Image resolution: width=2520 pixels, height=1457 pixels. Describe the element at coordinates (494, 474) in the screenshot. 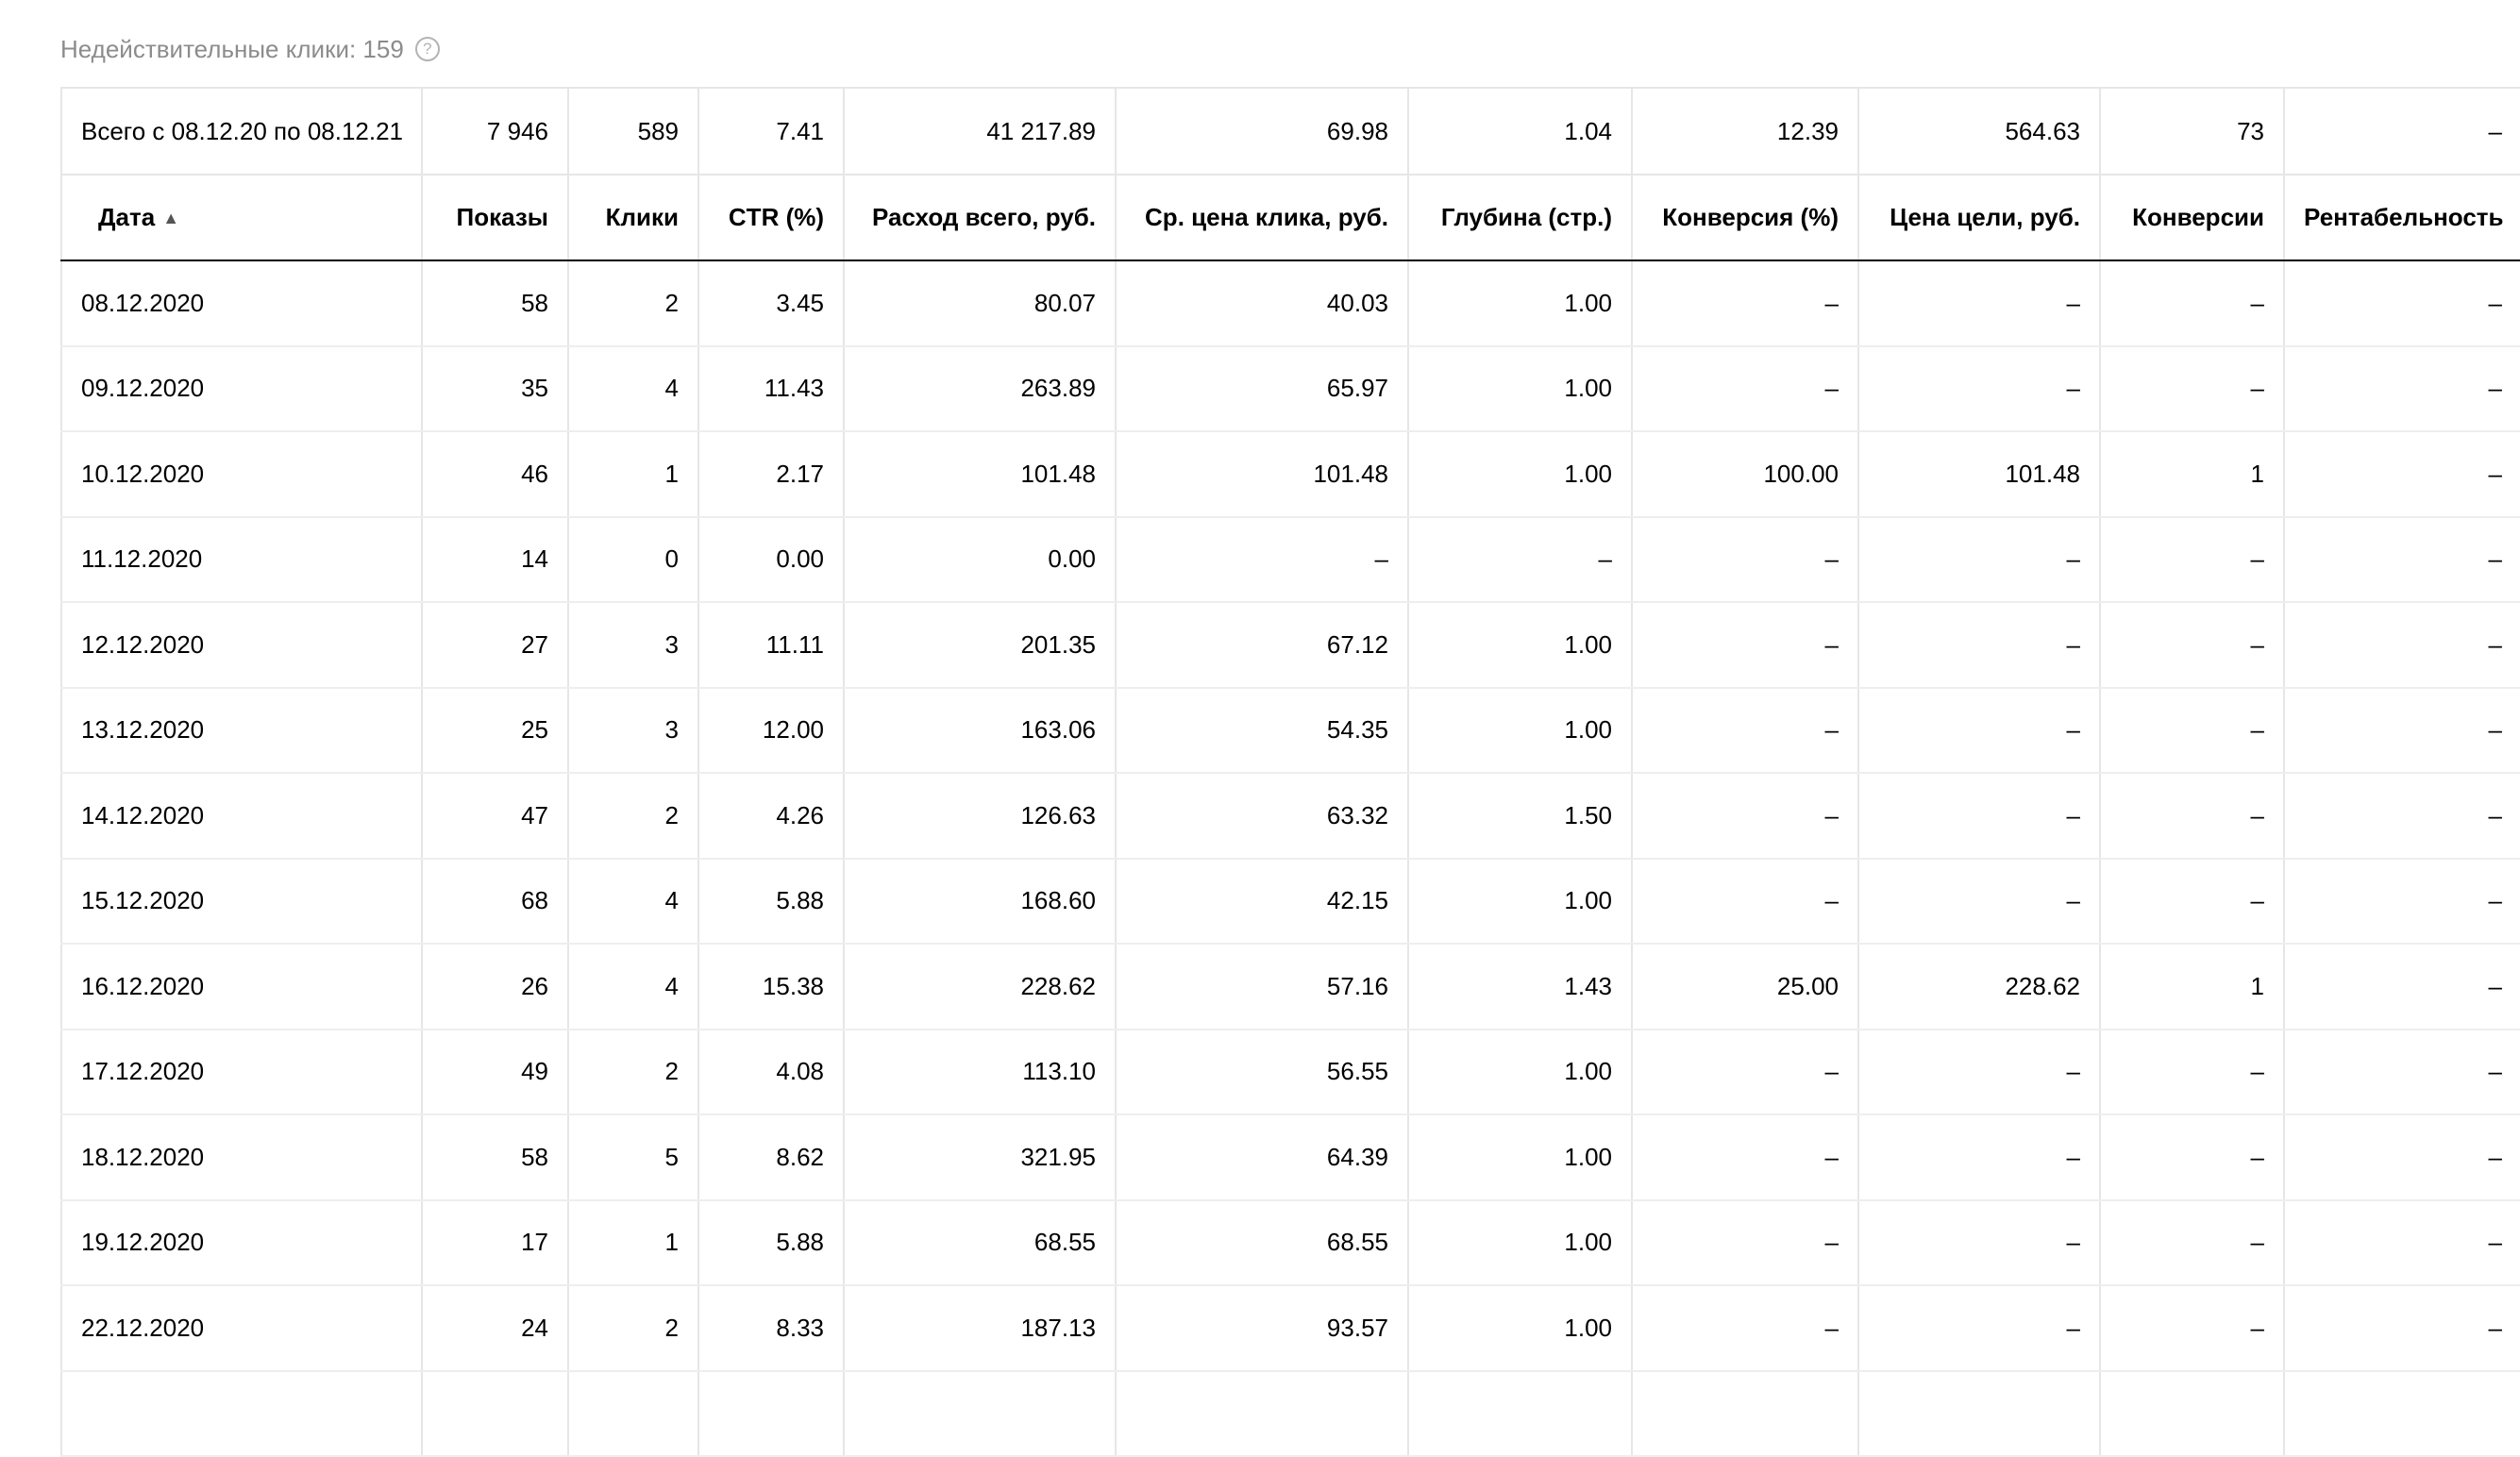

I see `cell-impressions: 46` at that location.